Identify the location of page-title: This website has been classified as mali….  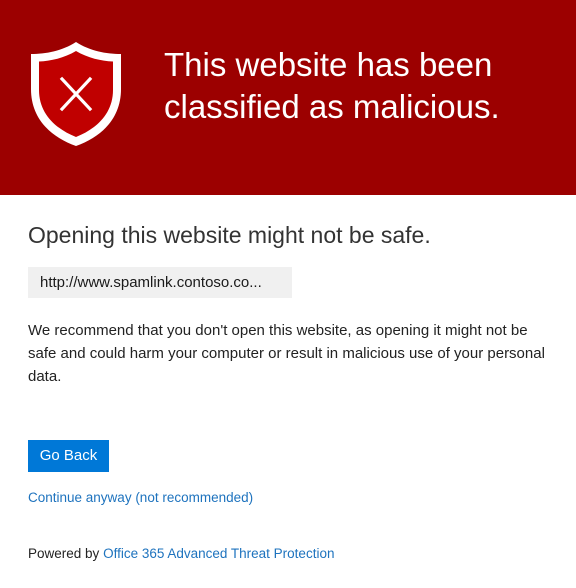
(332, 85).